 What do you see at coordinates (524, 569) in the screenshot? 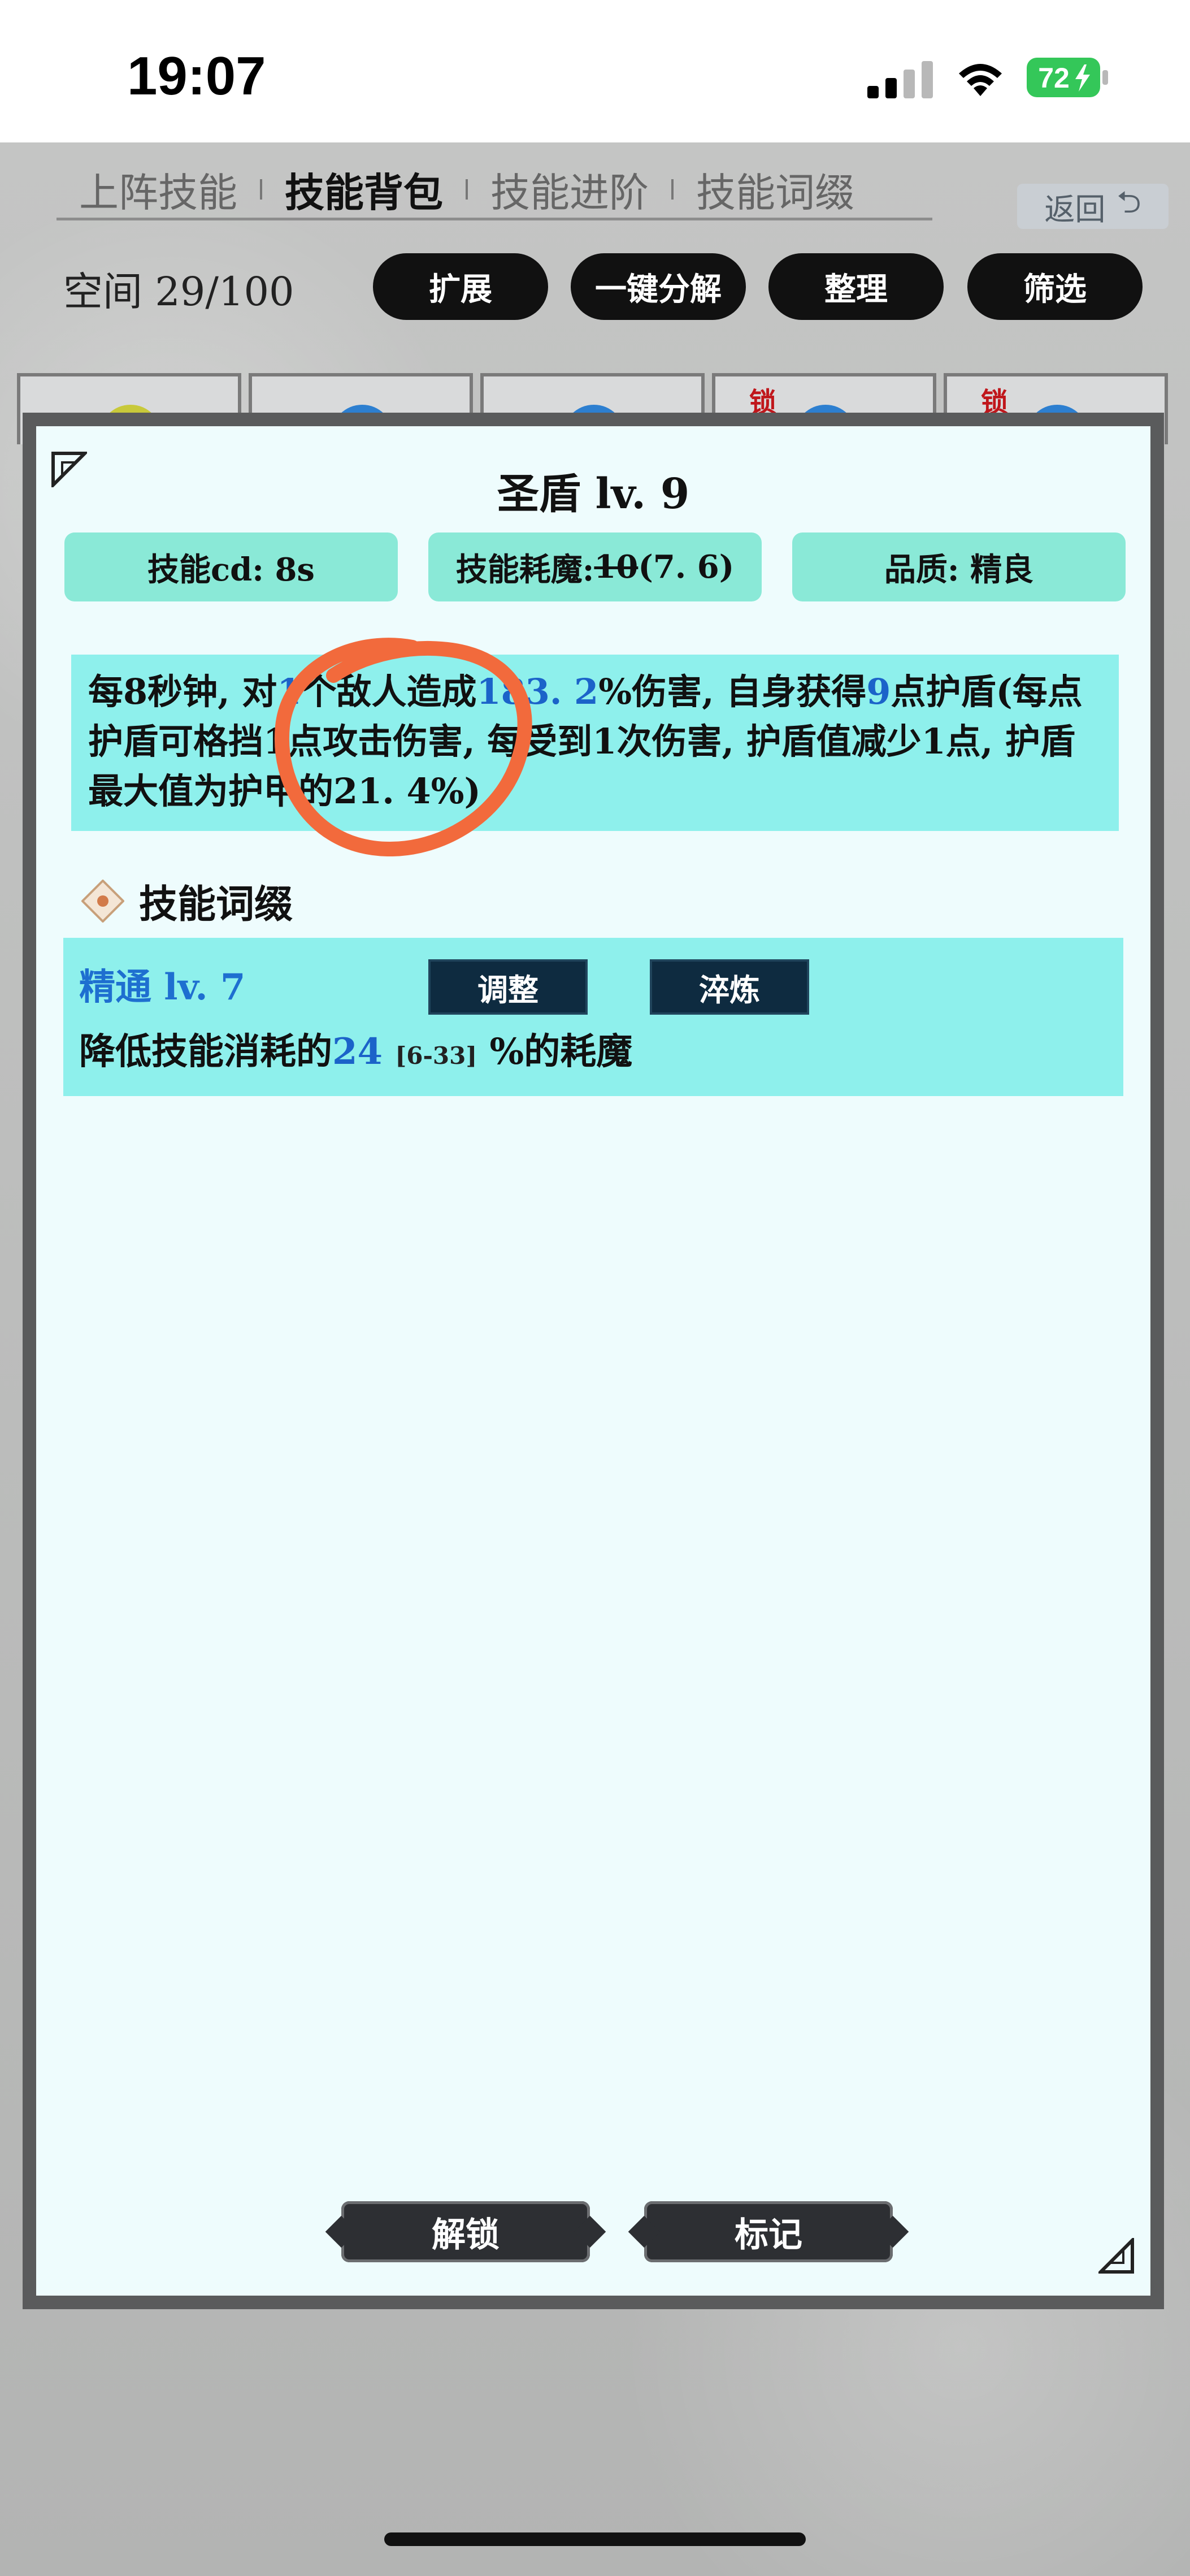
I see `mana-cost-label: 技能耗魔:` at bounding box center [524, 569].